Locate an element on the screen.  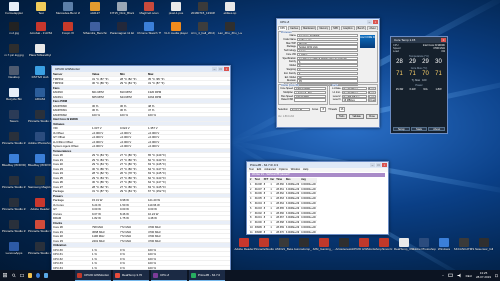
desktop-icon: Formelapplet is located at coordinates (14, 12).